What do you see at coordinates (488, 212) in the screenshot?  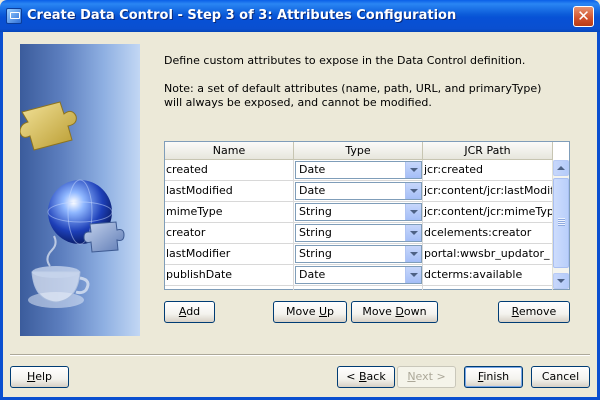 I see `jcr-path-cell: jcr:content/jcr:mimeType` at bounding box center [488, 212].